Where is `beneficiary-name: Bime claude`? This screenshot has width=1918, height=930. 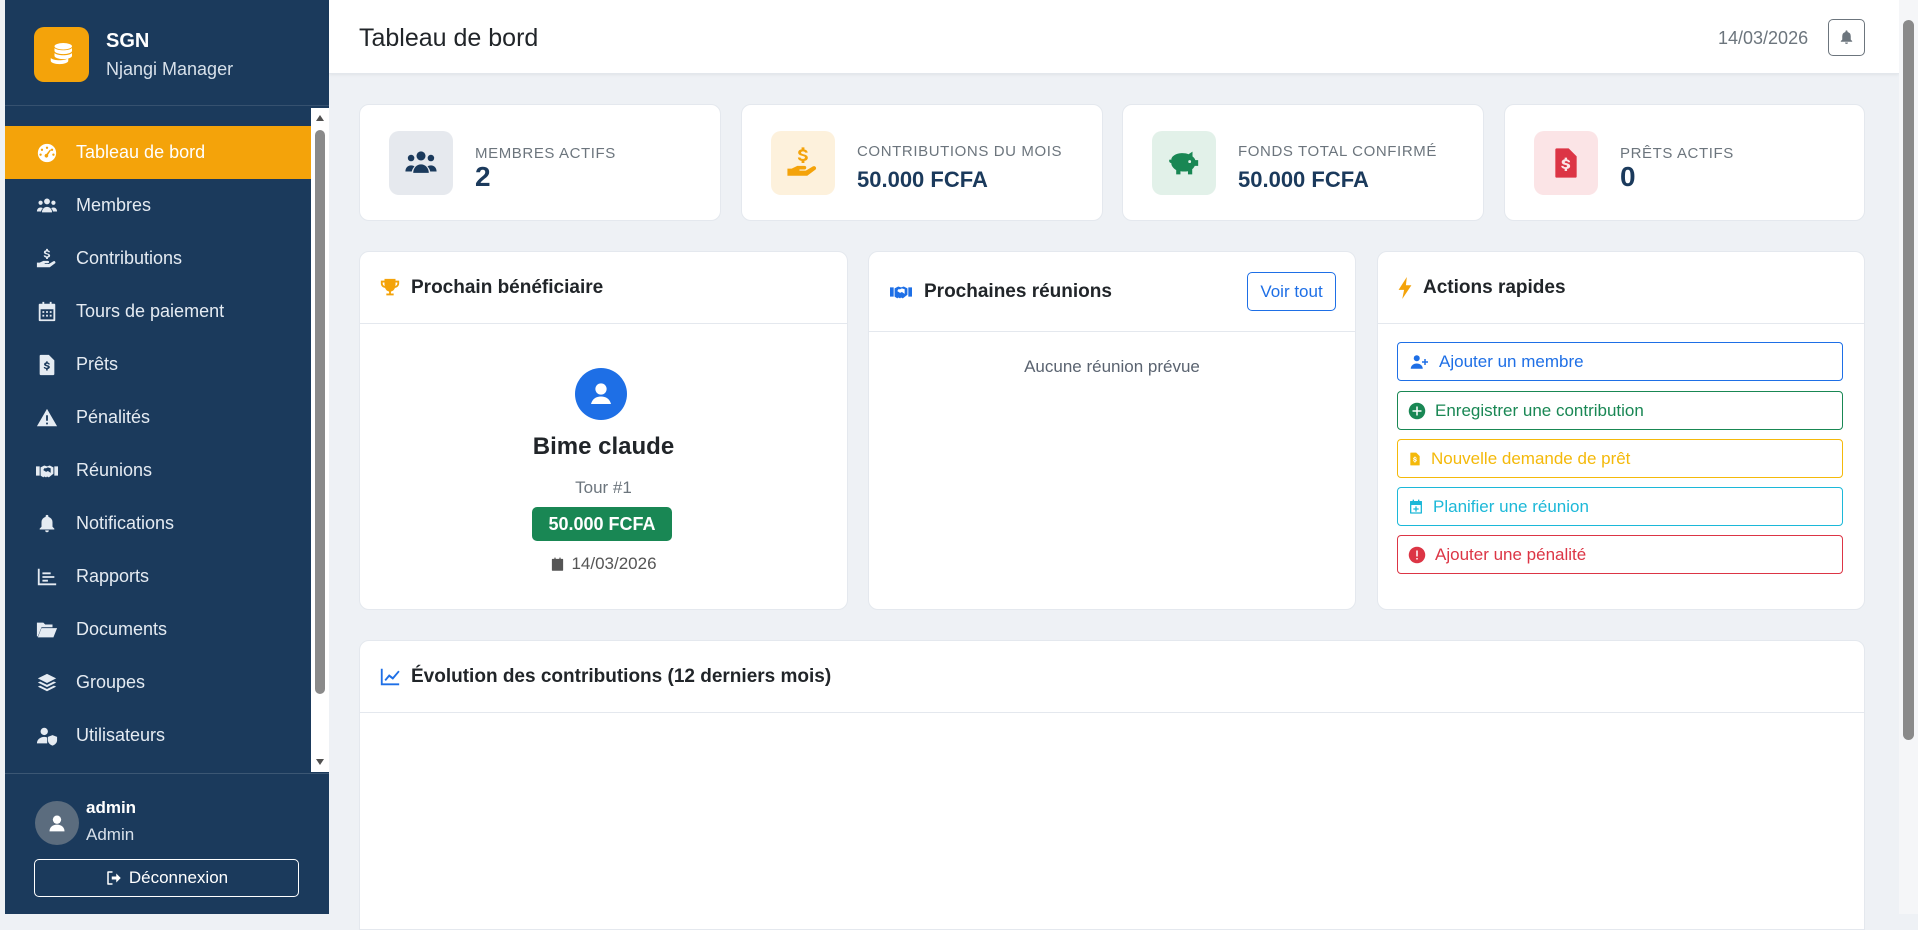
beneficiary-name: Bime claude is located at coordinates (603, 446).